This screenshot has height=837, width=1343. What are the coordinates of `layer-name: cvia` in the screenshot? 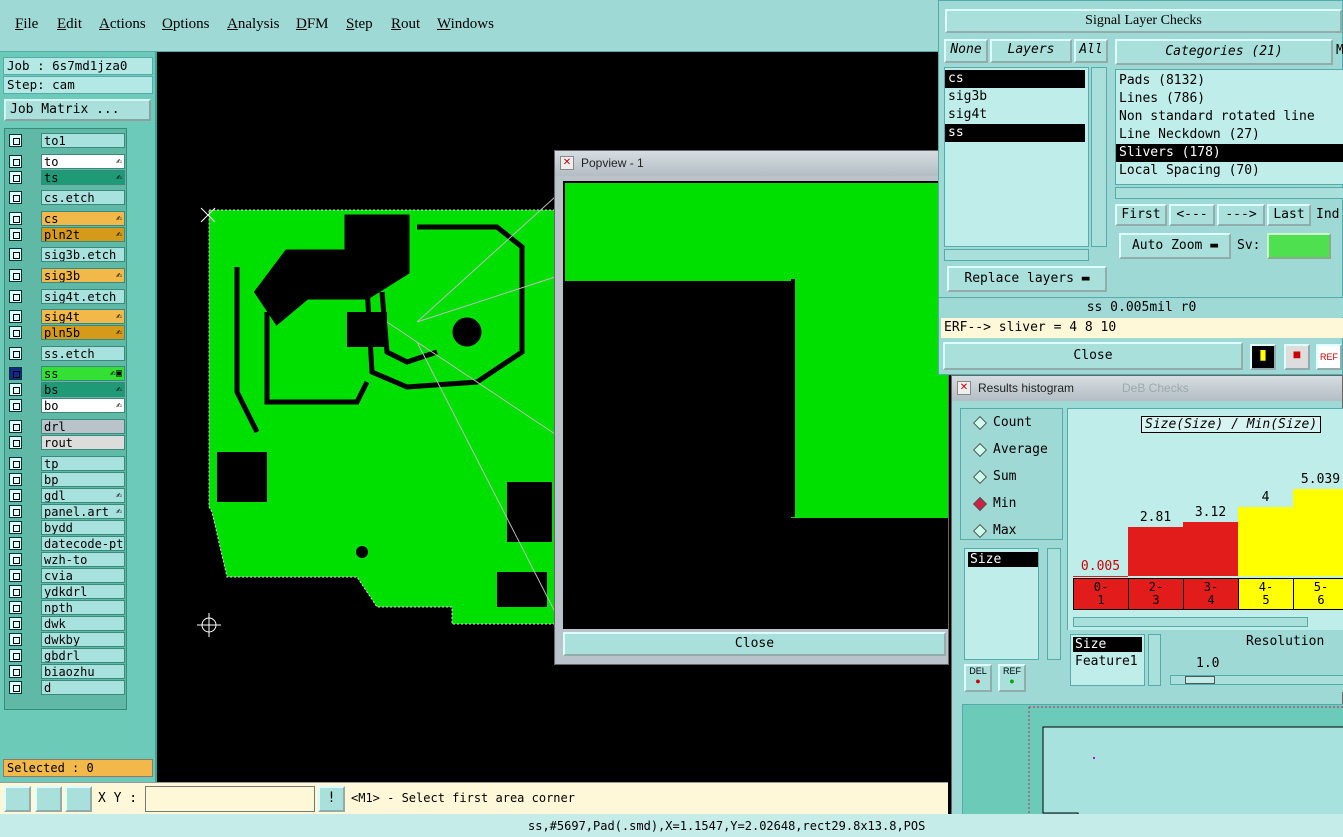 It's located at (83, 575).